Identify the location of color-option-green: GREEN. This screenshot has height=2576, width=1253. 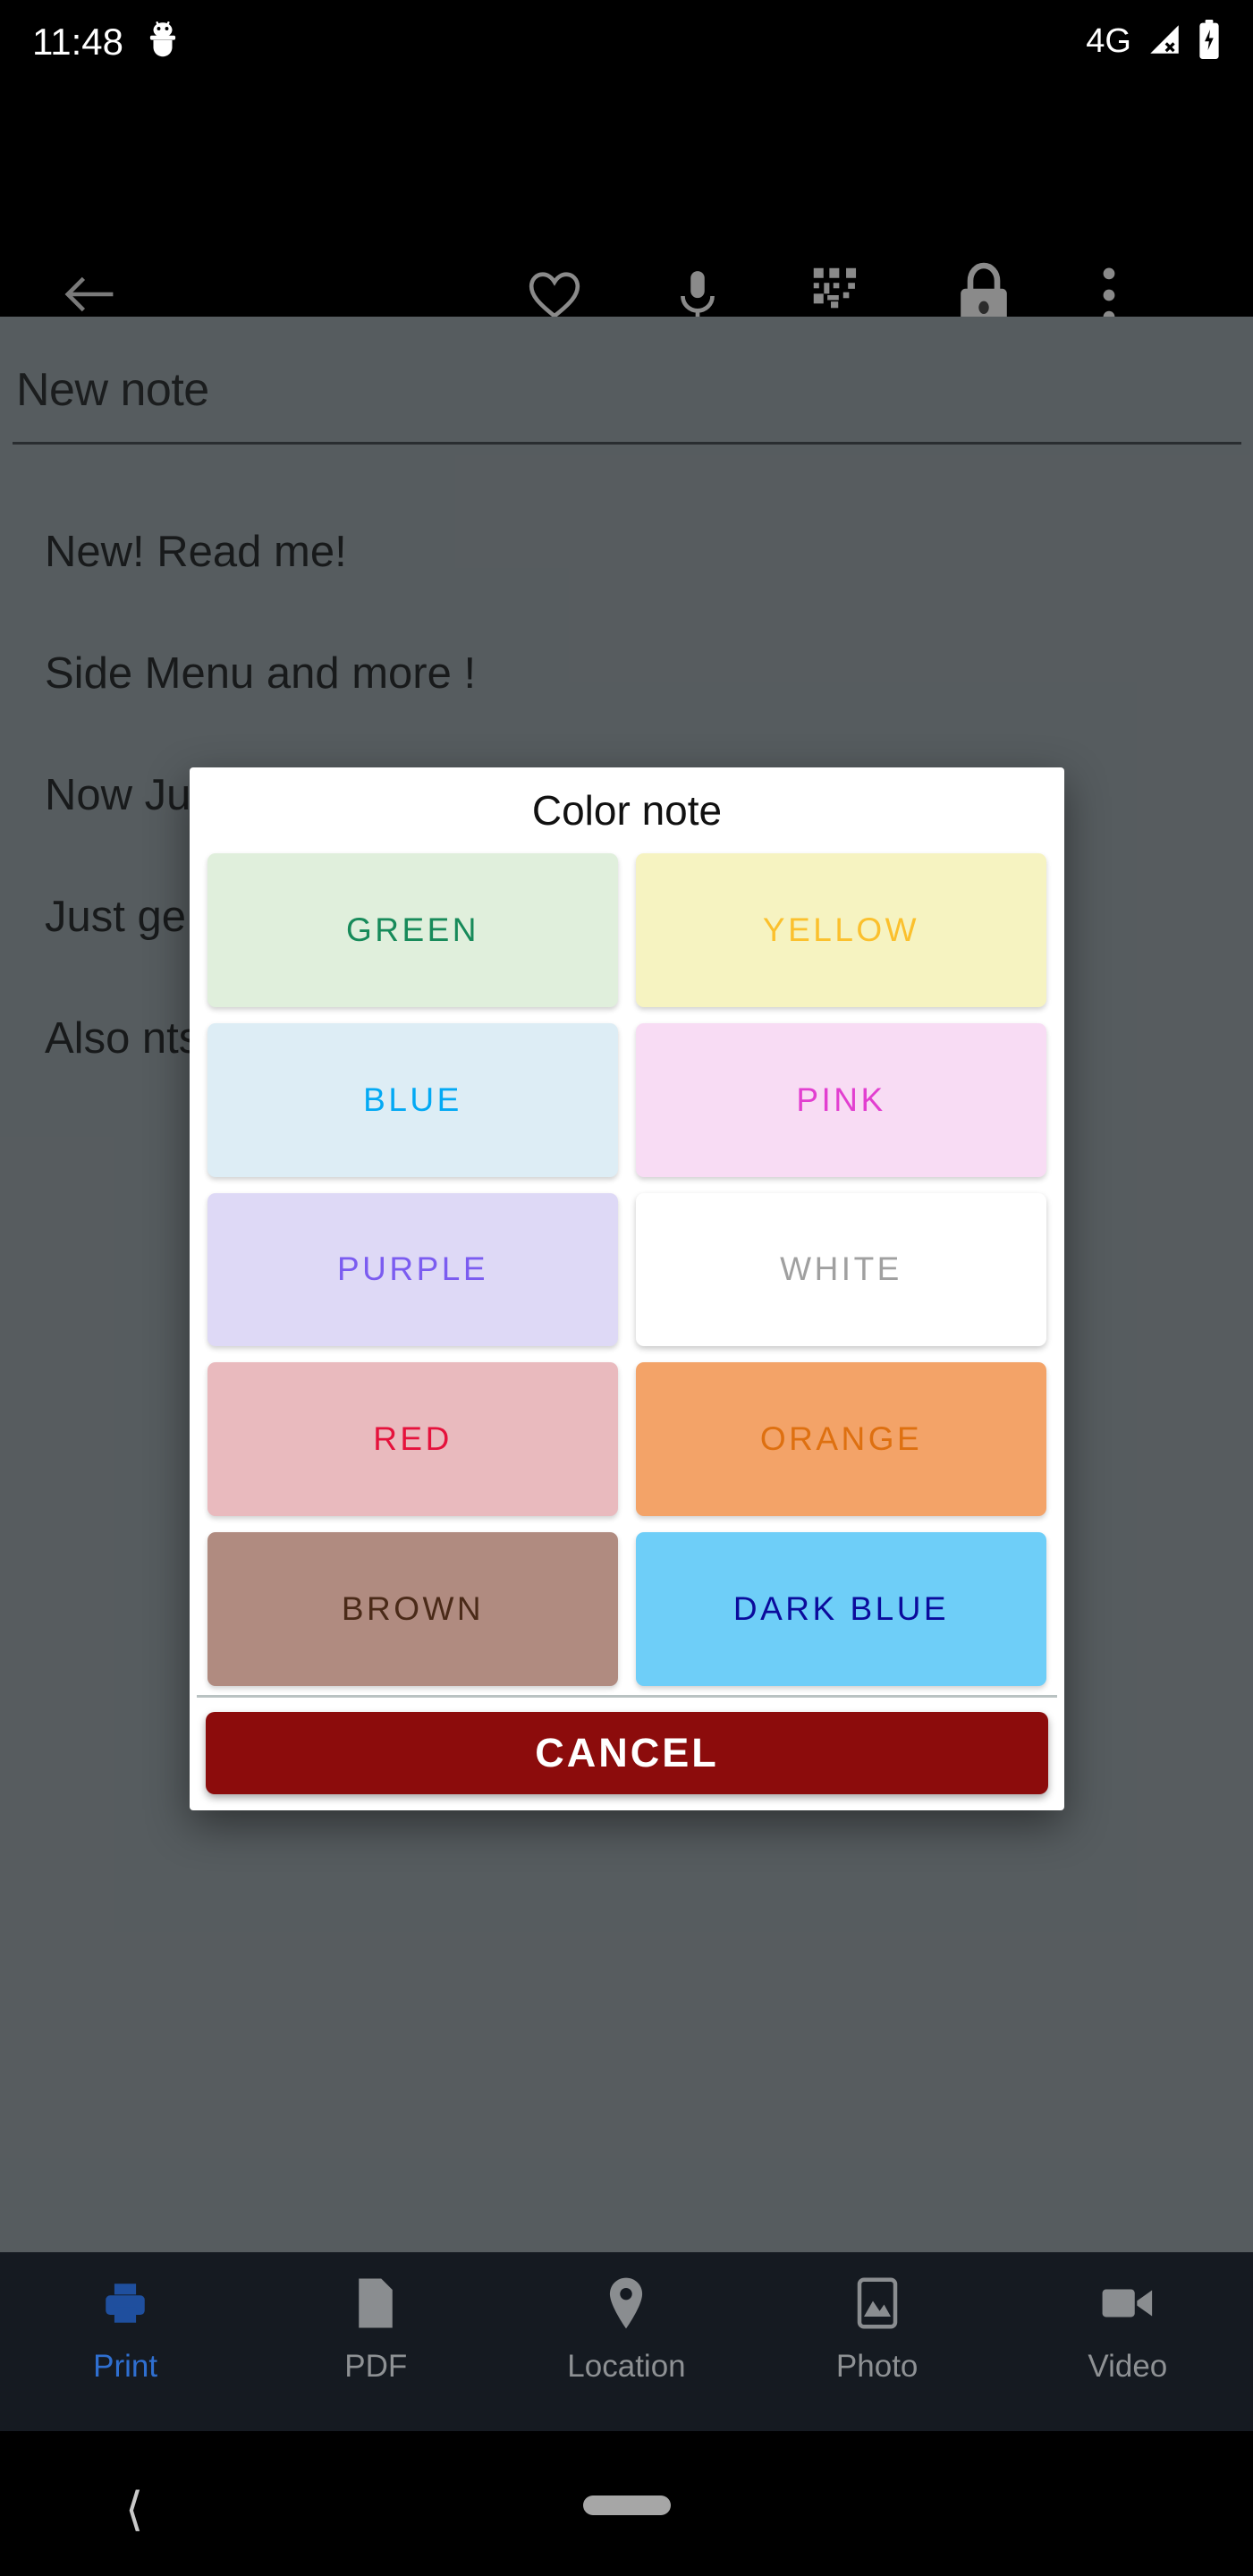
(412, 930).